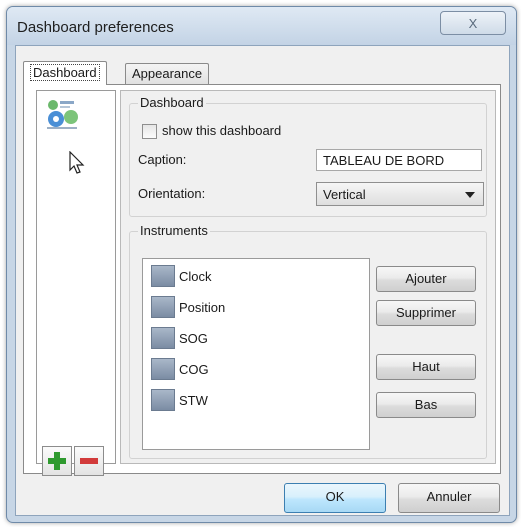 The height and width of the screenshot is (527, 521). I want to click on show-dashboard-label: show this dashboard, so click(222, 130).